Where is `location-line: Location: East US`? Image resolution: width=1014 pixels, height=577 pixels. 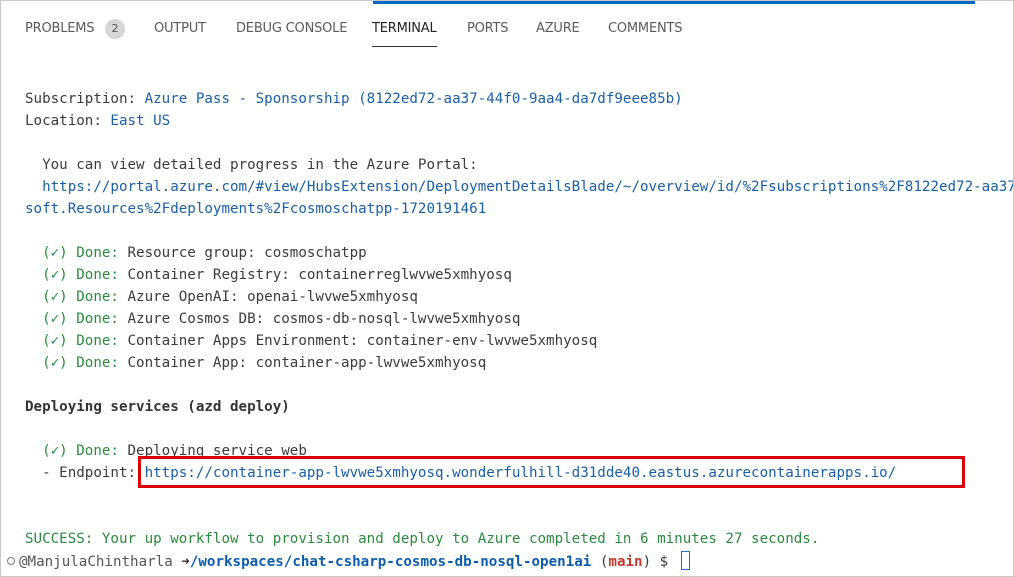
location-line: Location: East US is located at coordinates (97, 121).